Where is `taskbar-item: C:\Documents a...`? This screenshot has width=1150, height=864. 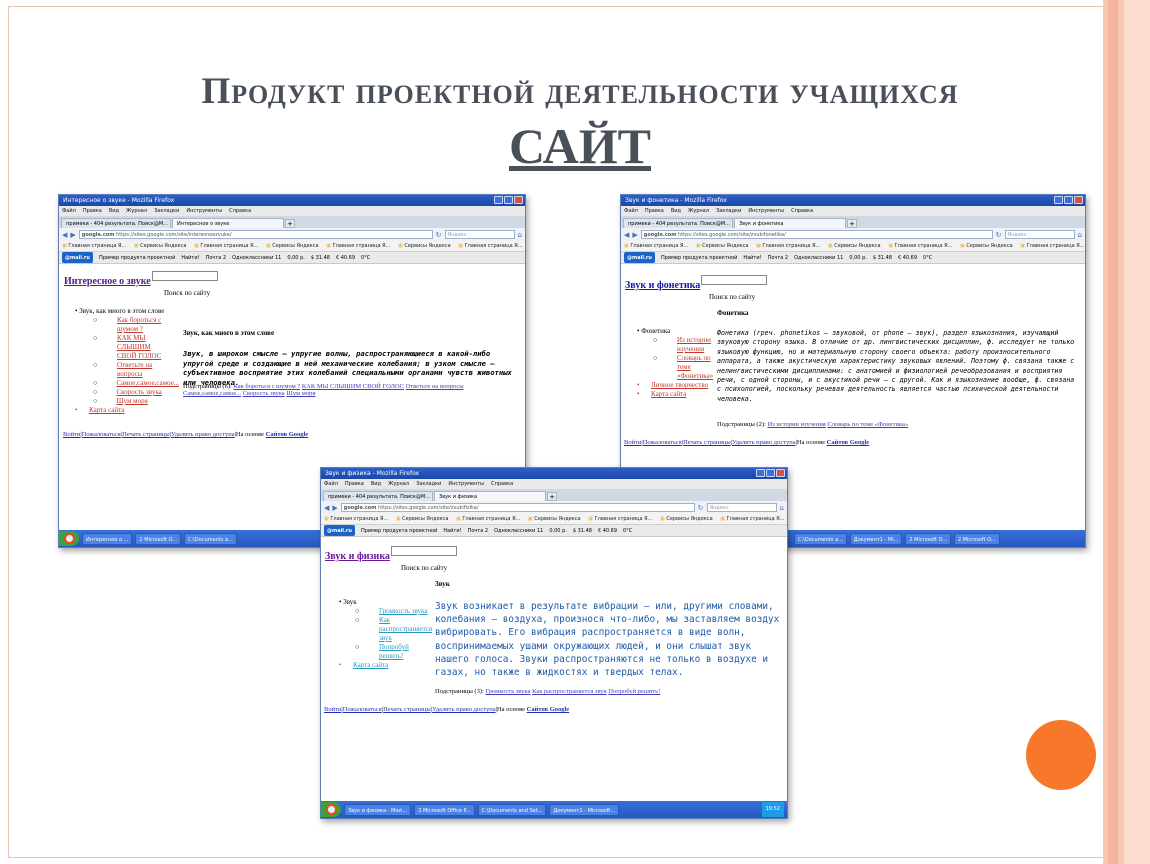 taskbar-item: C:\Documents a... is located at coordinates (820, 538).